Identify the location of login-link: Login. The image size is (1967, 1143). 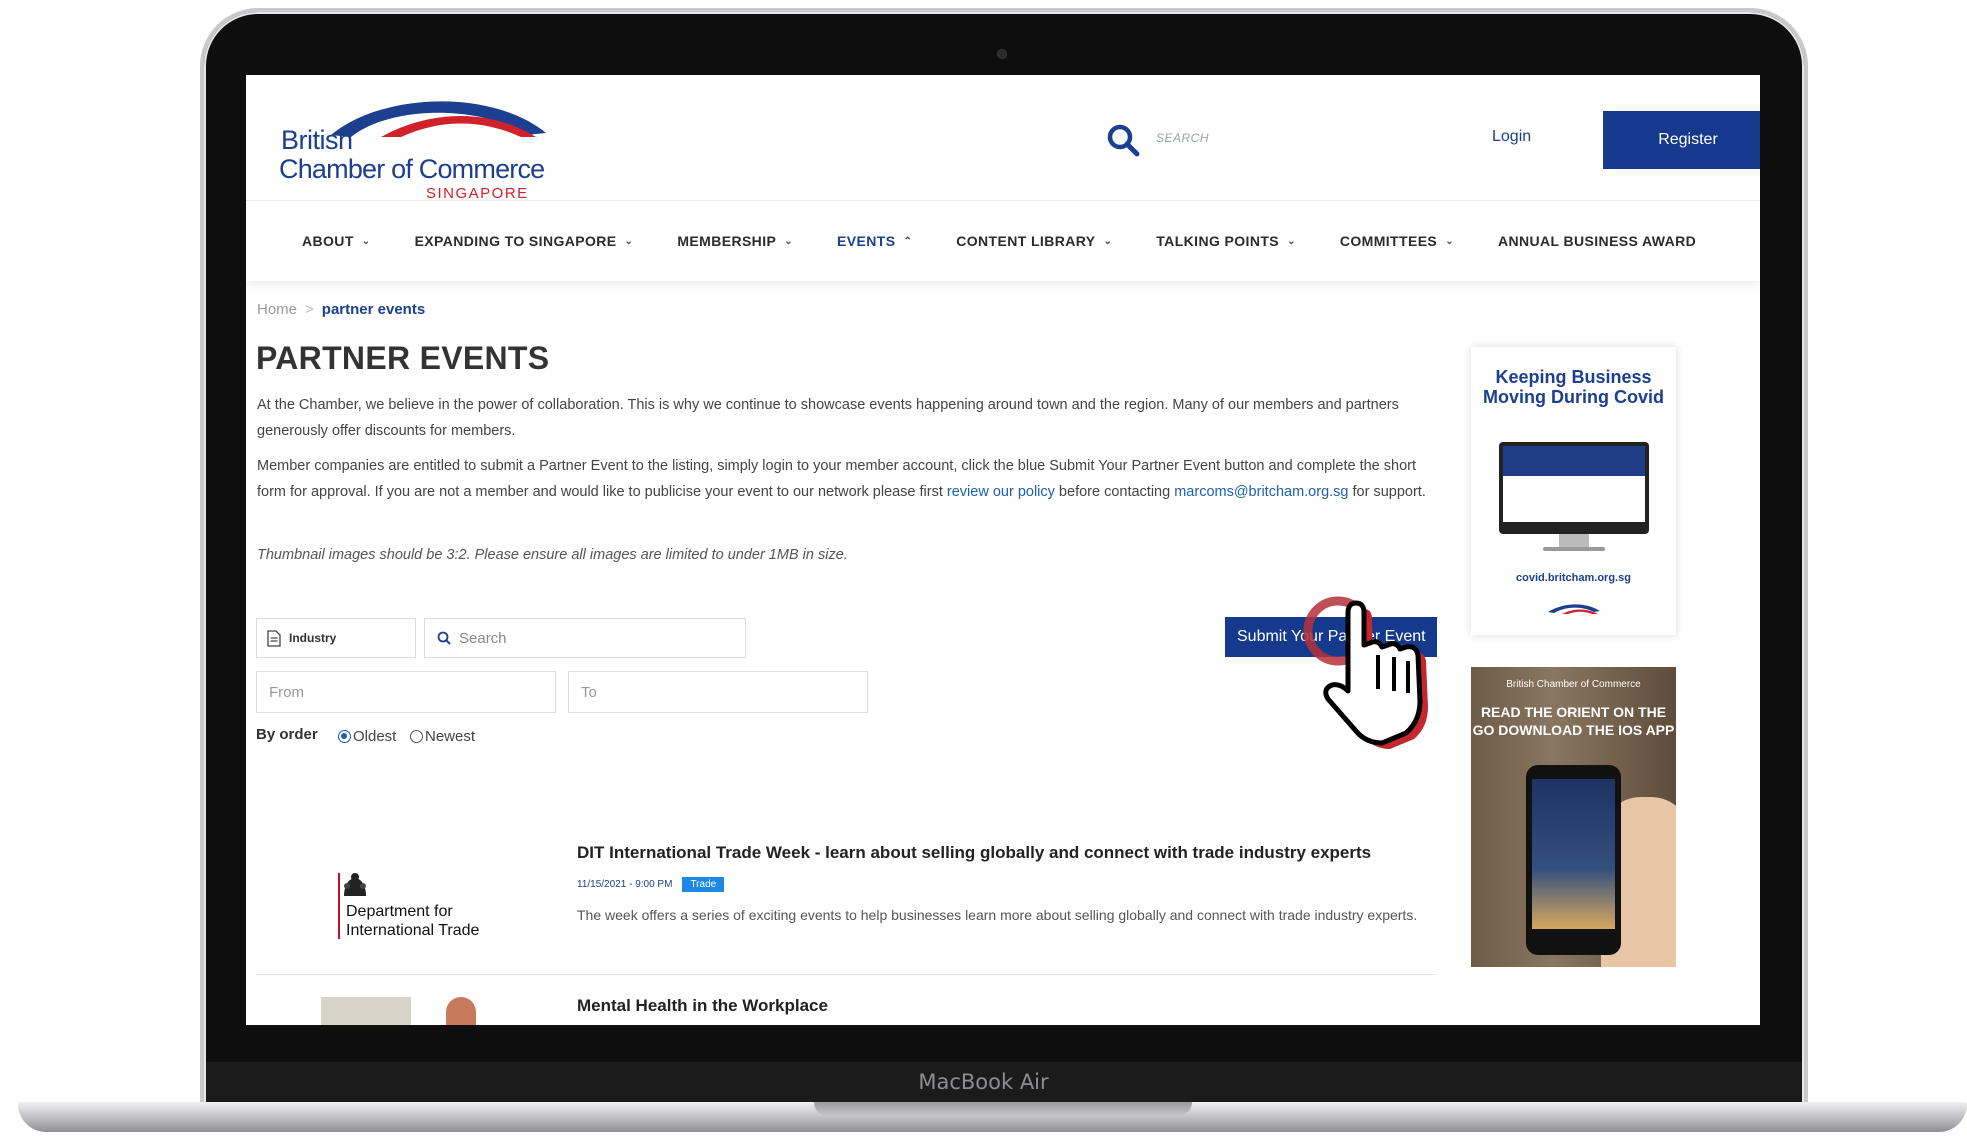
(1511, 137).